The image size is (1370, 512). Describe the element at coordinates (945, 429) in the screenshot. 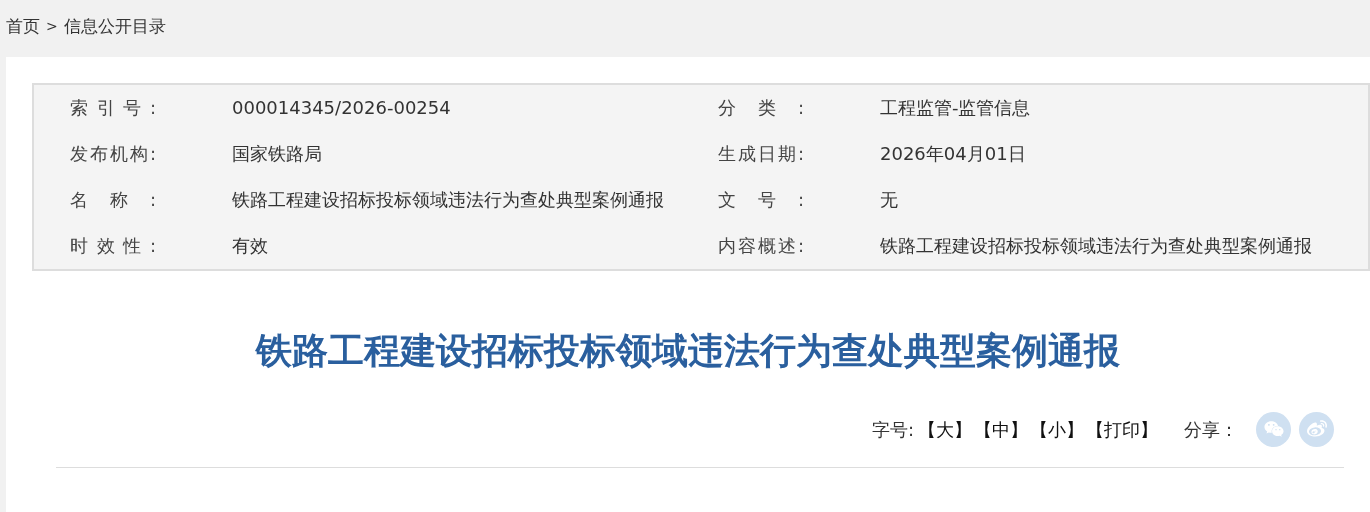

I see `toolbar-link: 【大】` at that location.